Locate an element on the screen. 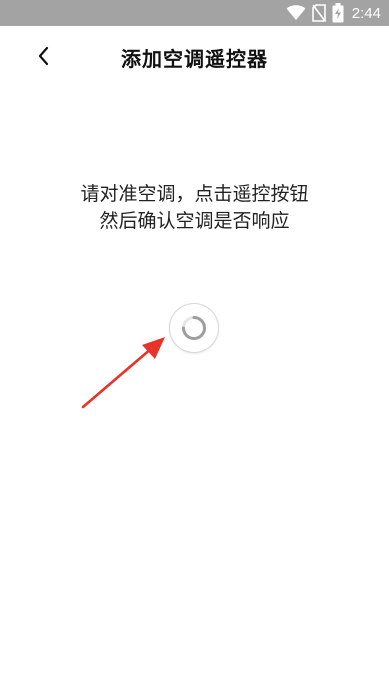 This screenshot has height=691, width=389. loading-spinner-icon is located at coordinates (194, 328).